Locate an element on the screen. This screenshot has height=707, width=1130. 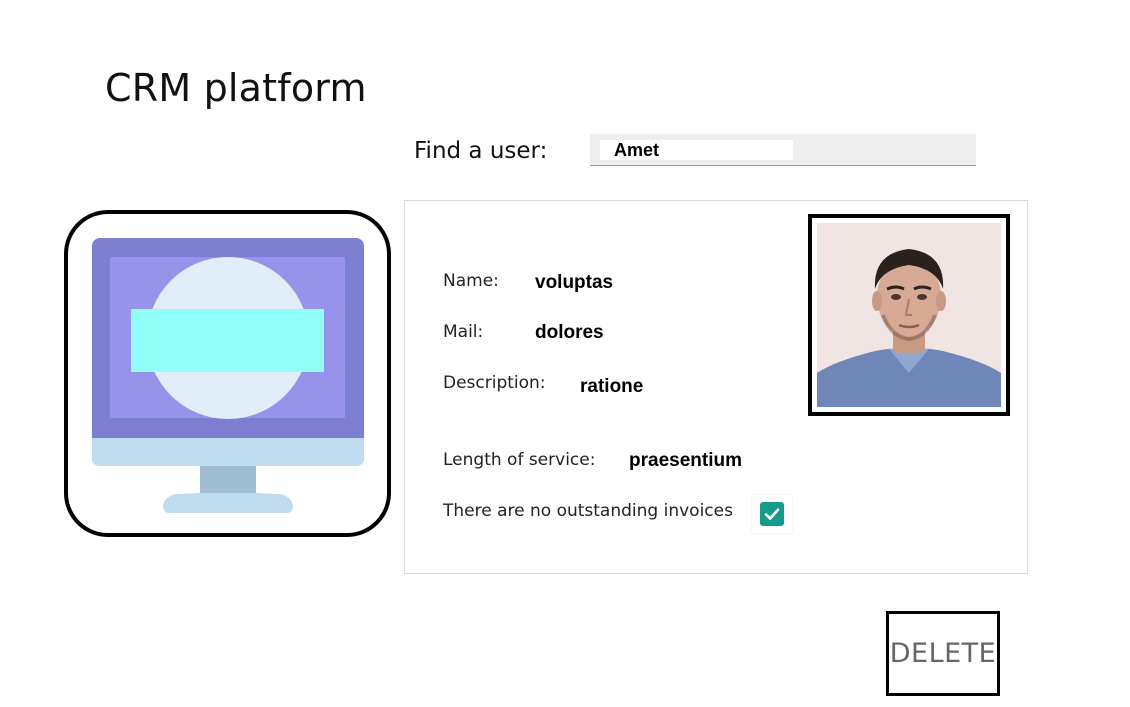
user-photo-frame is located at coordinates (909, 315).